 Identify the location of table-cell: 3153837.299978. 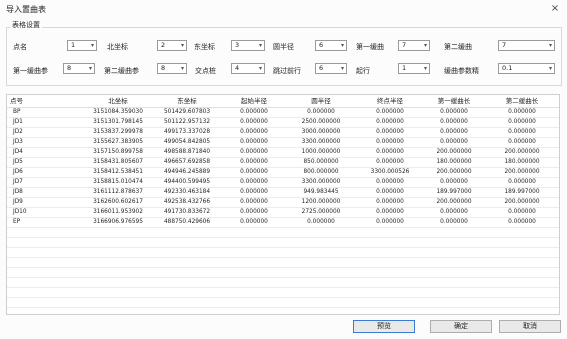
(118, 132).